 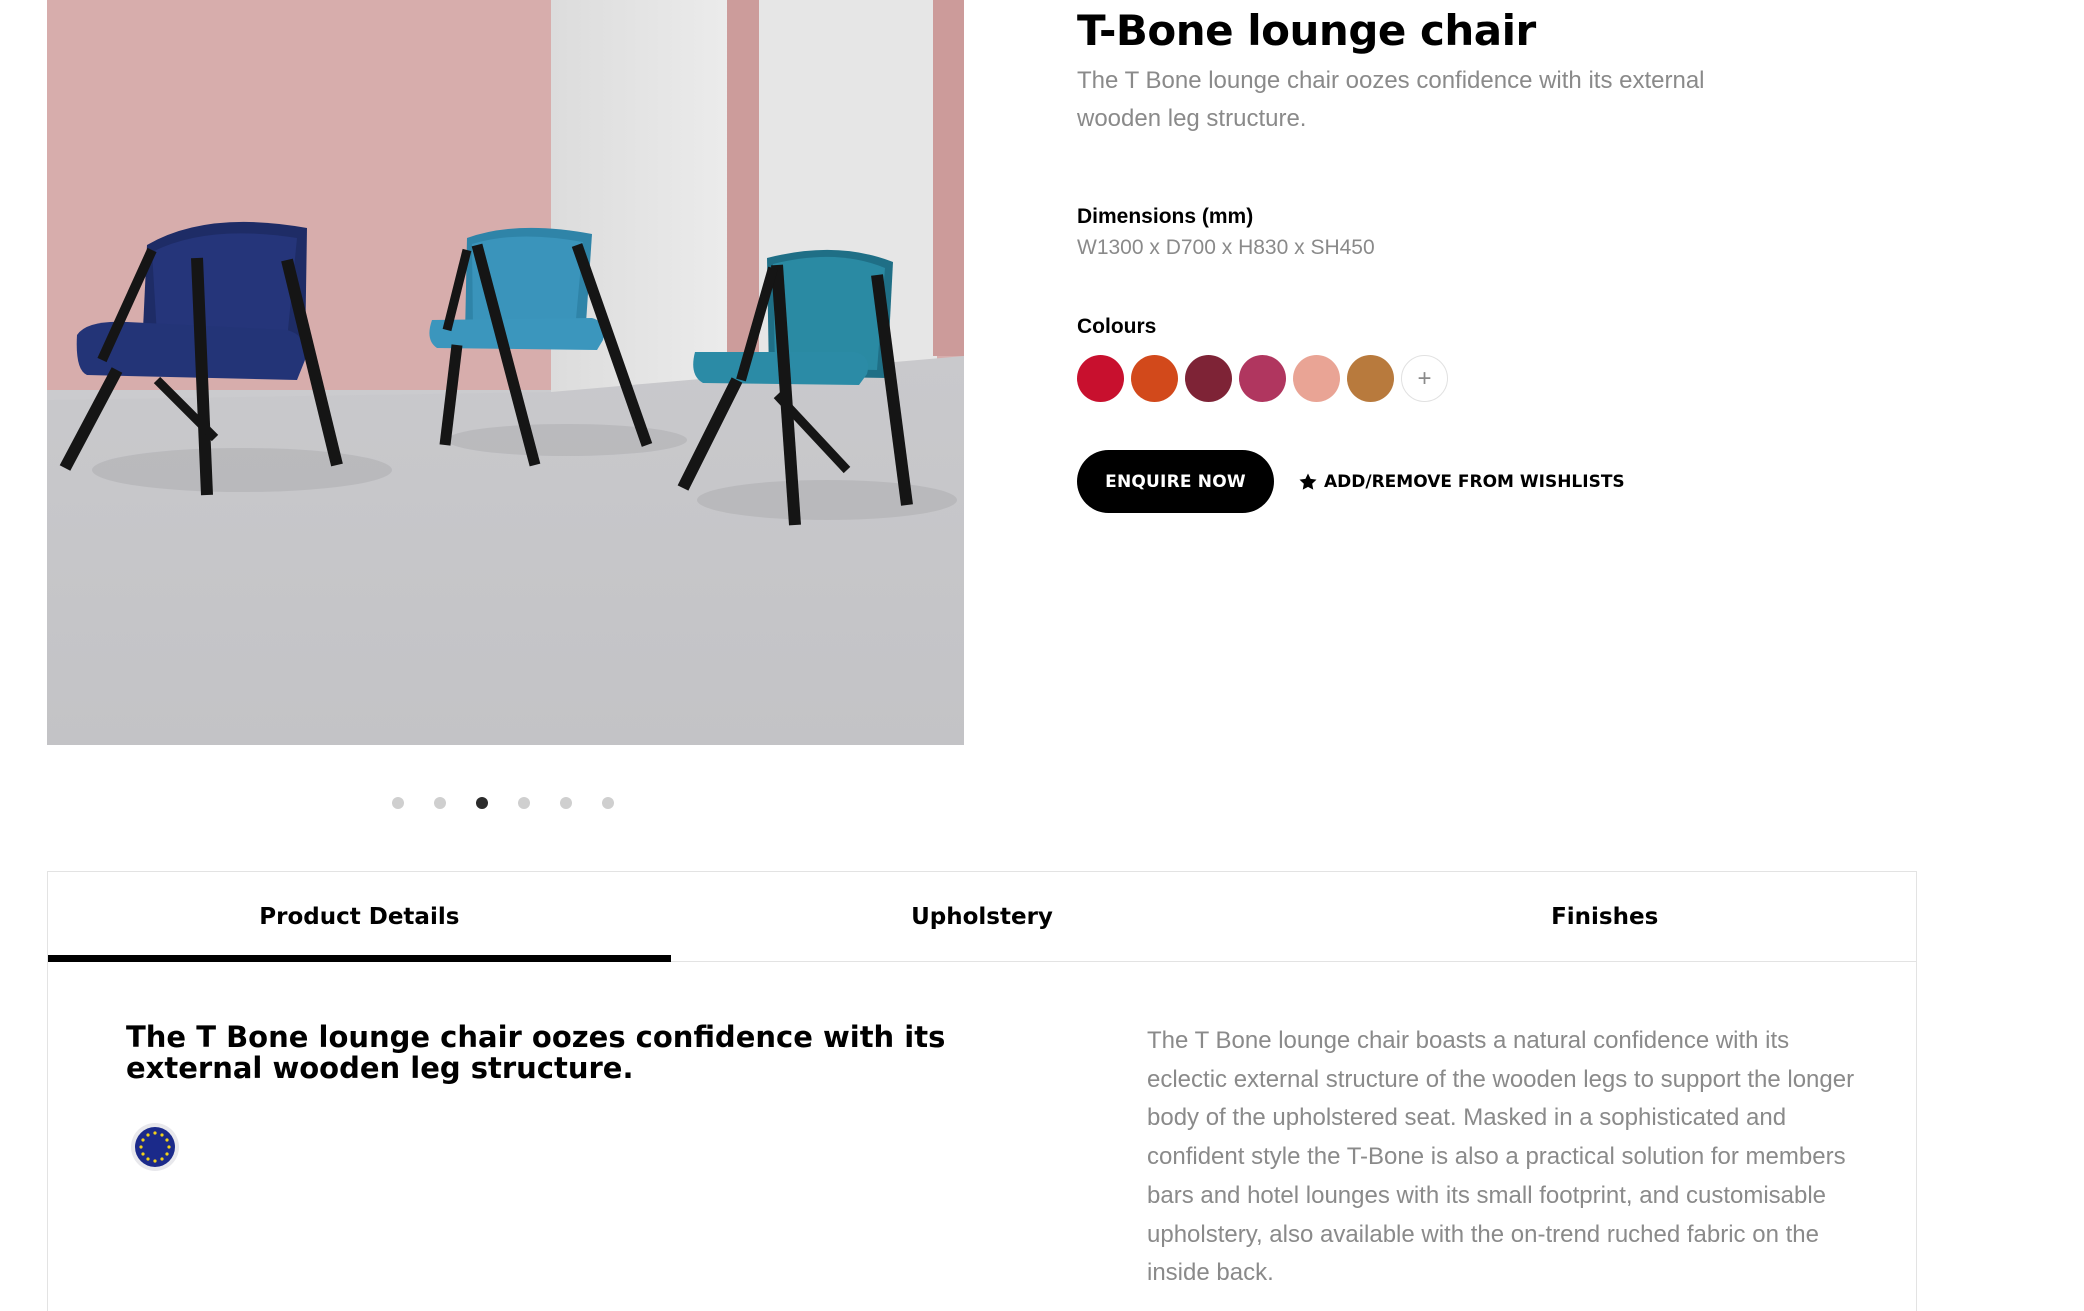 I want to click on product-title: T-Bone lounge chair, so click(x=1306, y=30).